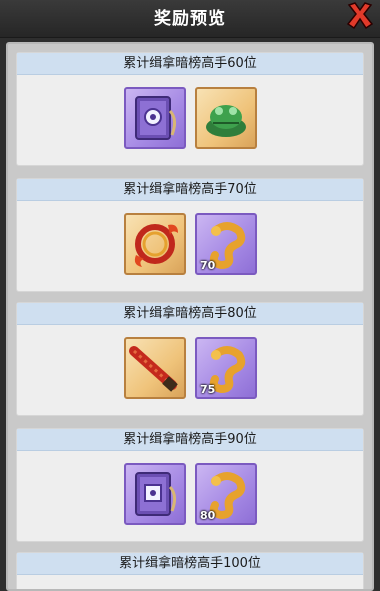 This screenshot has width=380, height=591. I want to click on reward-item: 70, so click(226, 244).